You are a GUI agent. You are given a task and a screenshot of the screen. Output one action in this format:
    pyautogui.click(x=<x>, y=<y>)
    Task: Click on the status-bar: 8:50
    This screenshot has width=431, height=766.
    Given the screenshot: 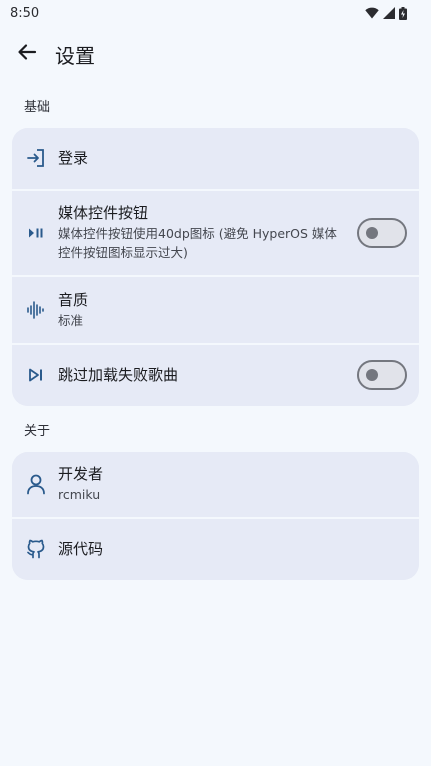 What is the action you would take?
    pyautogui.click(x=215, y=13)
    